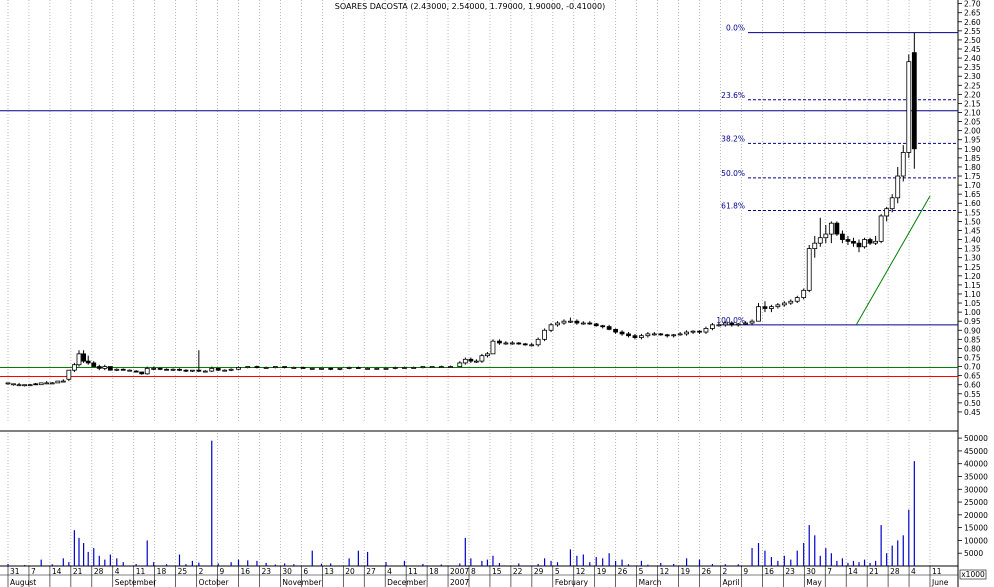  What do you see at coordinates (724, 571) in the screenshot?
I see `x-day-label: 2` at bounding box center [724, 571].